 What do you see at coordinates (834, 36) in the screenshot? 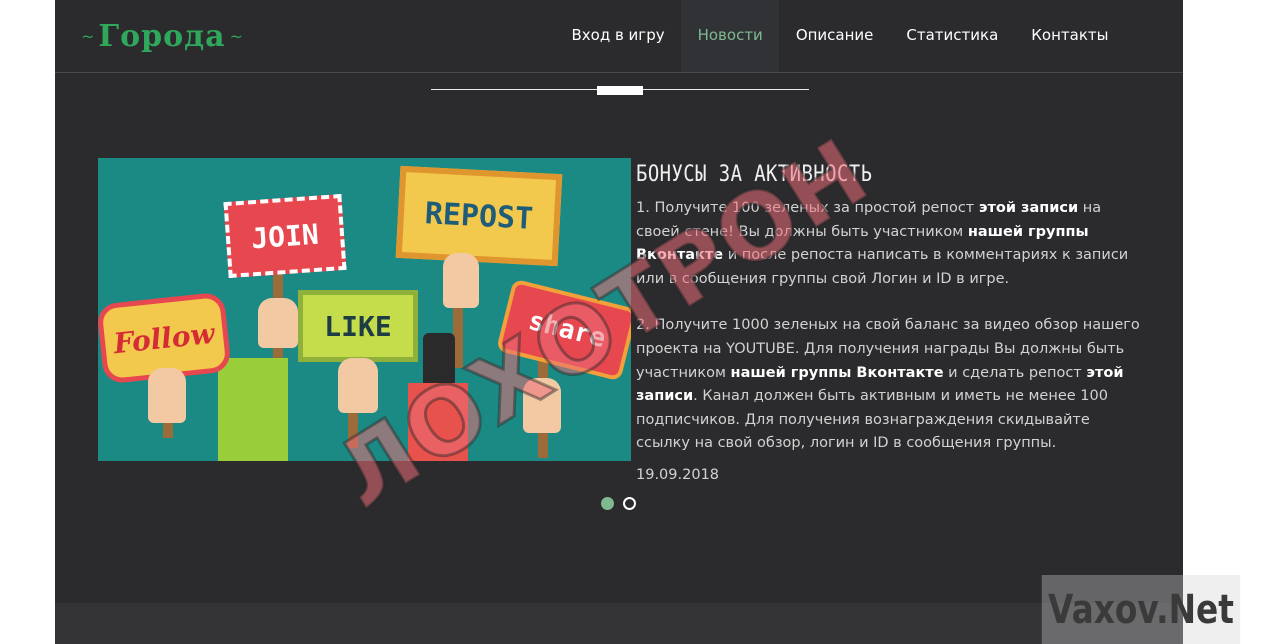
I see `nav-item-description: Описание` at bounding box center [834, 36].